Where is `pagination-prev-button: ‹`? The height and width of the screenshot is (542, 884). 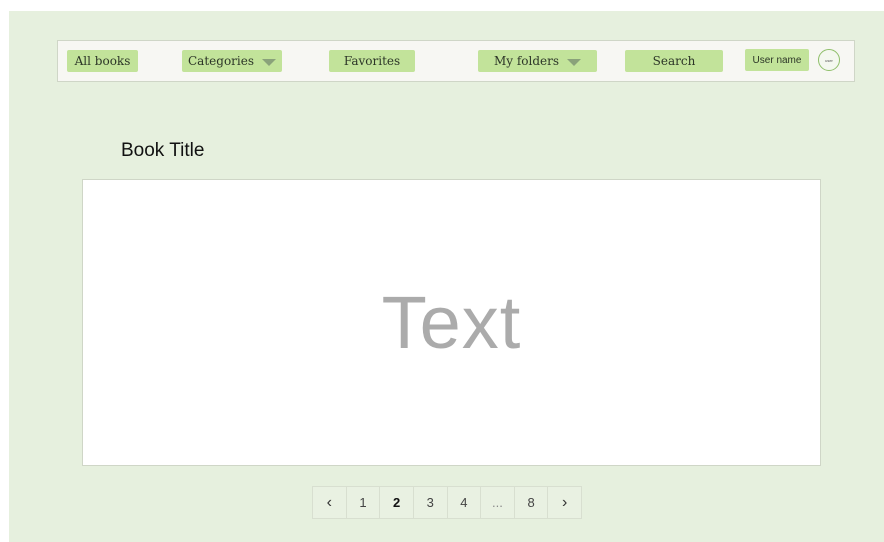
pagination-prev-button: ‹ is located at coordinates (330, 502).